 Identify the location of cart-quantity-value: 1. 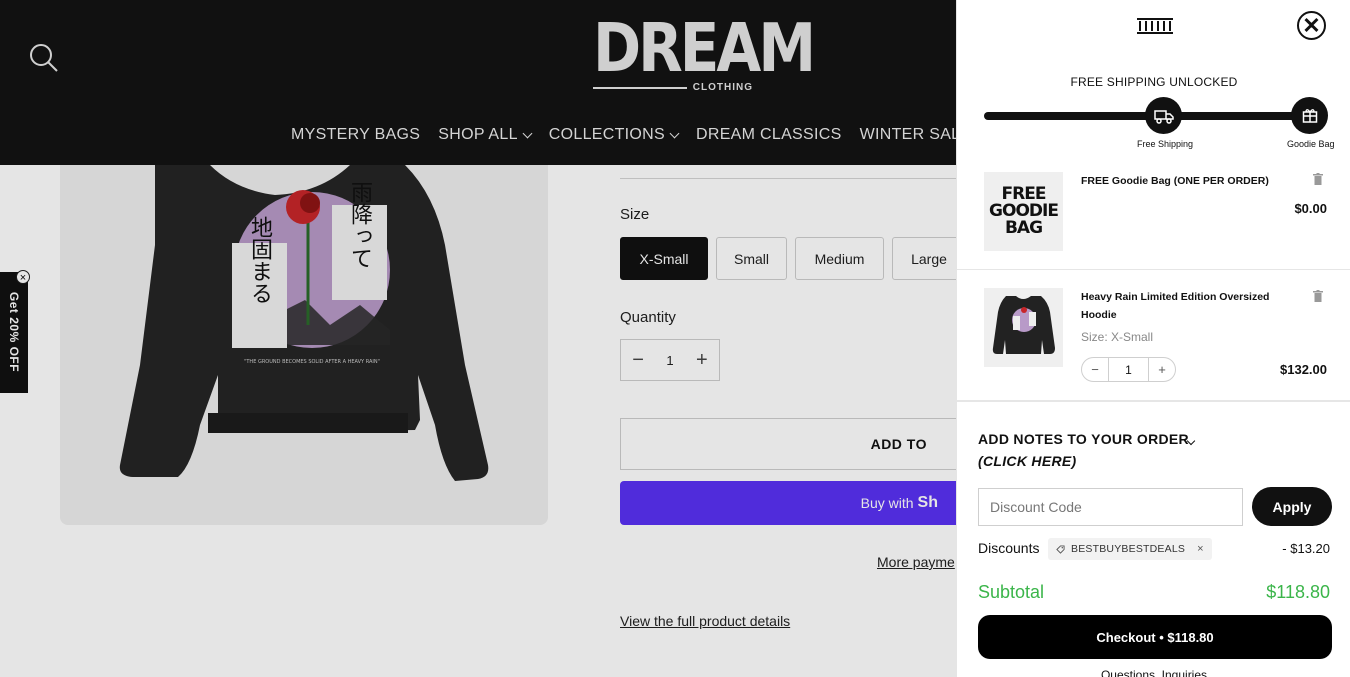
(1128, 369).